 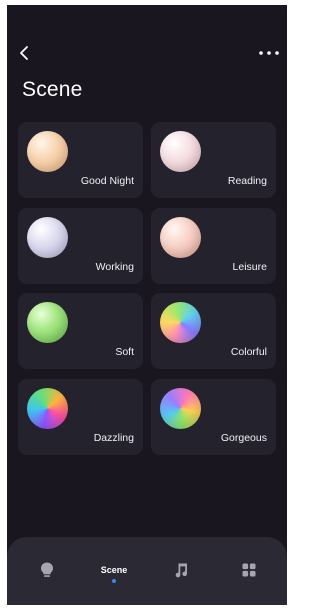 What do you see at coordinates (181, 570) in the screenshot?
I see `music-icon` at bounding box center [181, 570].